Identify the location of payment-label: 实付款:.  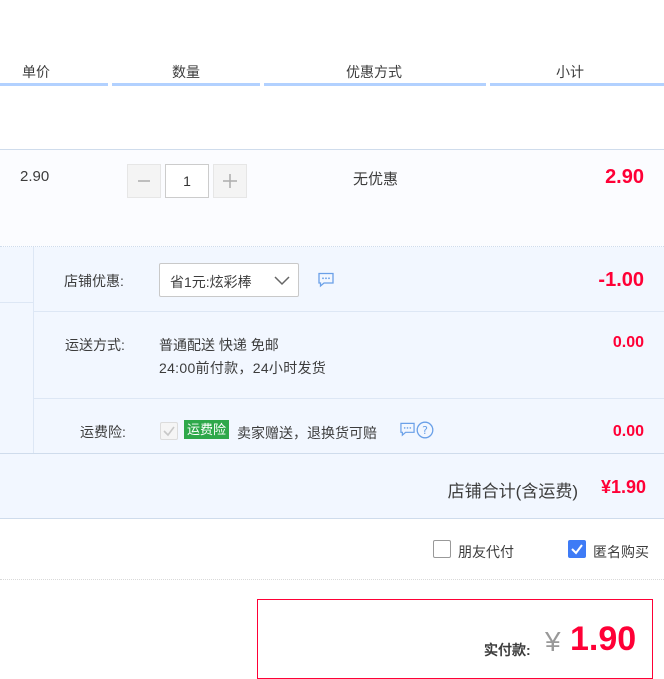
(507, 650).